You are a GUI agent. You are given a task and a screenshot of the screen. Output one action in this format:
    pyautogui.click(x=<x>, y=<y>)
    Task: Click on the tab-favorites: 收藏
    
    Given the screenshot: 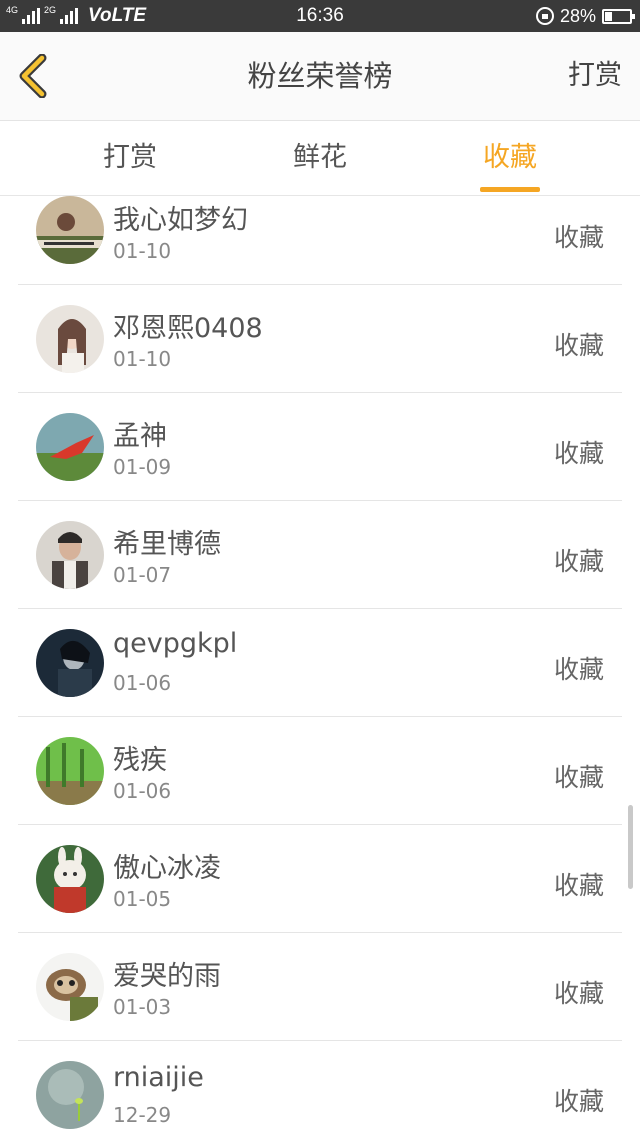 What is the action you would take?
    pyautogui.click(x=510, y=158)
    